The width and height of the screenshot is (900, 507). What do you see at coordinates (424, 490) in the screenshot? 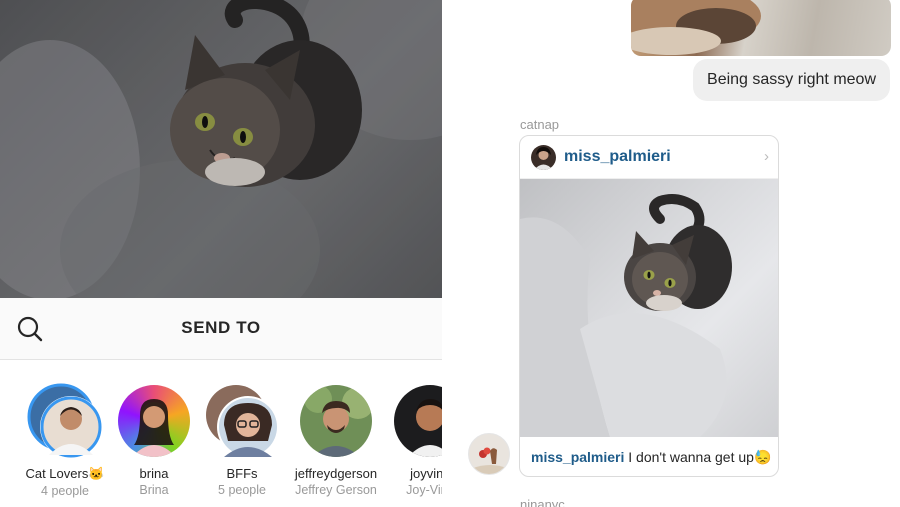
I see `recipient-subtitle: Joy-Vinc` at bounding box center [424, 490].